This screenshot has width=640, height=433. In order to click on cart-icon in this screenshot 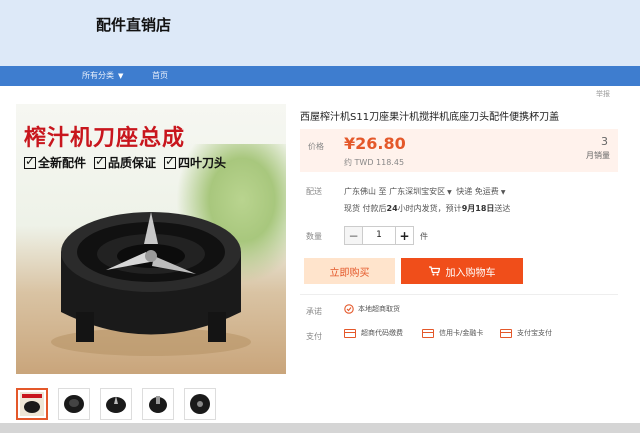, I will do `click(434, 271)`.